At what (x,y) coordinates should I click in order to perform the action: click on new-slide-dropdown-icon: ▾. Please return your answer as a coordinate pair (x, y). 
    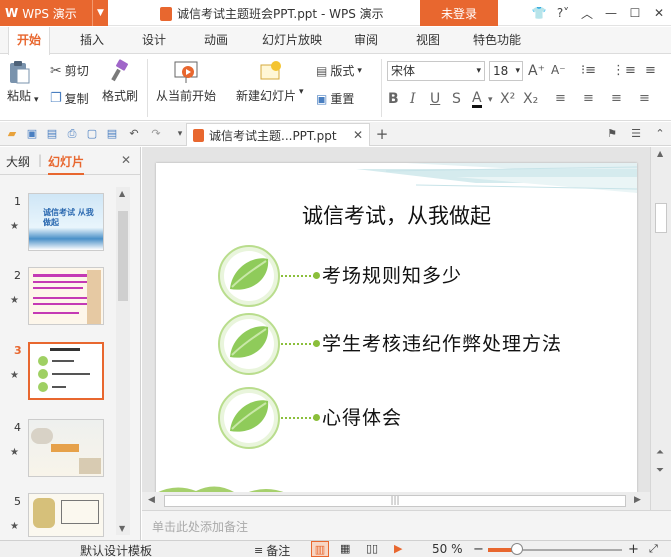
    Looking at the image, I should click on (301, 95).